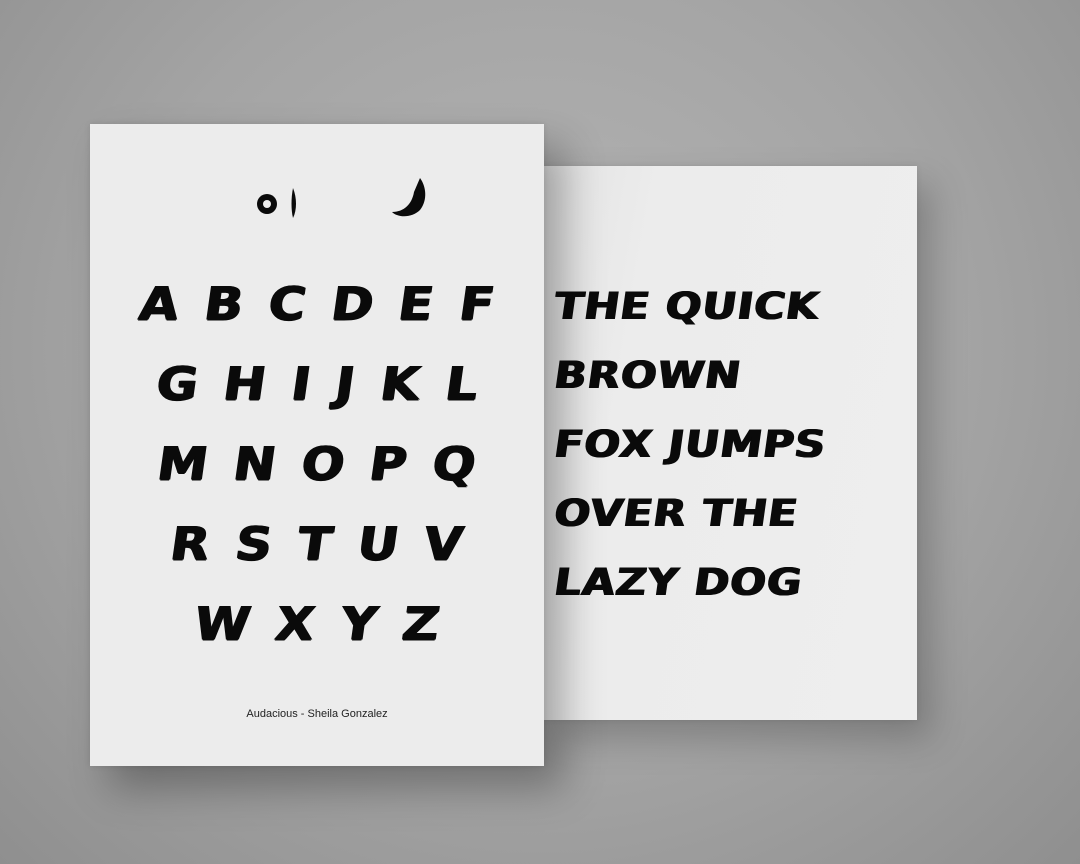 The width and height of the screenshot is (1080, 864). I want to click on glyph: Z, so click(421, 624).